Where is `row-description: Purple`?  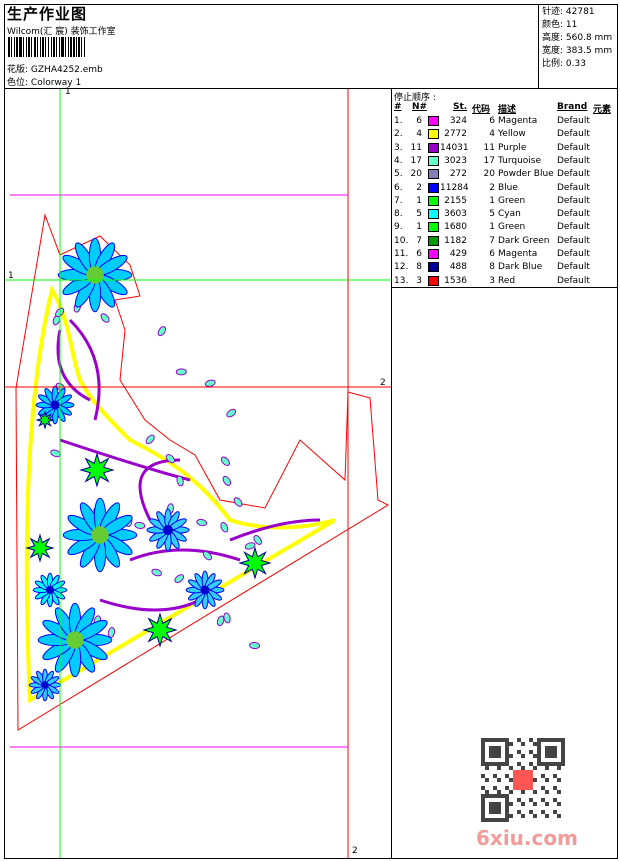 row-description: Purple is located at coordinates (512, 148).